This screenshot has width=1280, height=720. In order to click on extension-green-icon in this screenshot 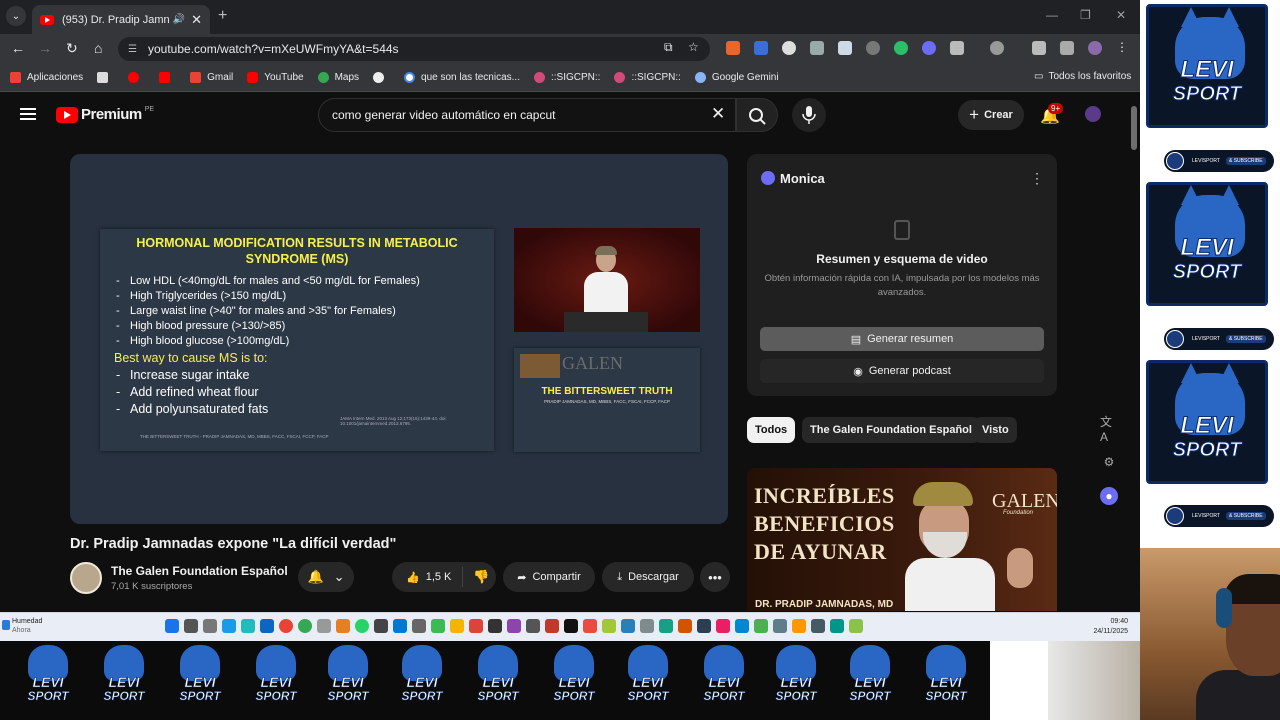, I will do `click(901, 48)`.